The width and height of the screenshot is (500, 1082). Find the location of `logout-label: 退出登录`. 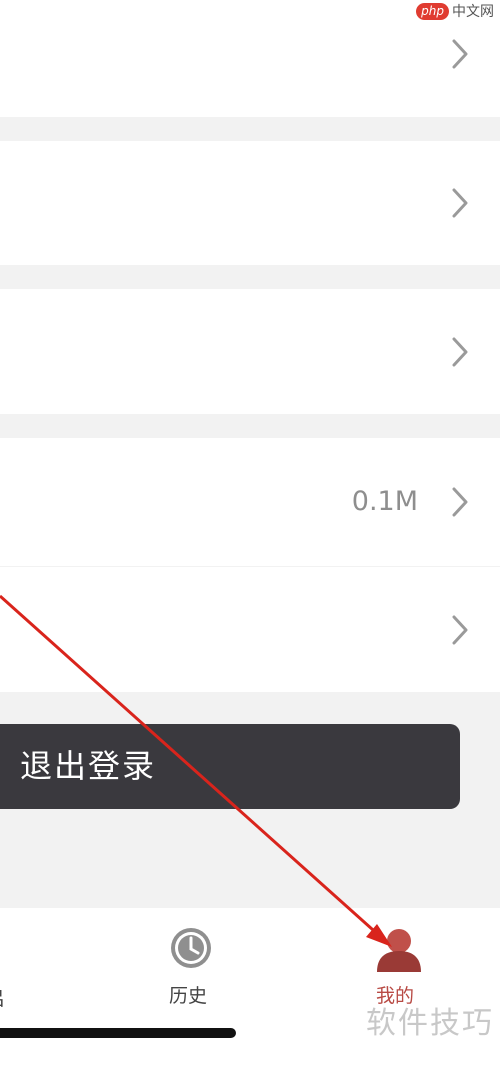

logout-label: 退出登录 is located at coordinates (88, 766).